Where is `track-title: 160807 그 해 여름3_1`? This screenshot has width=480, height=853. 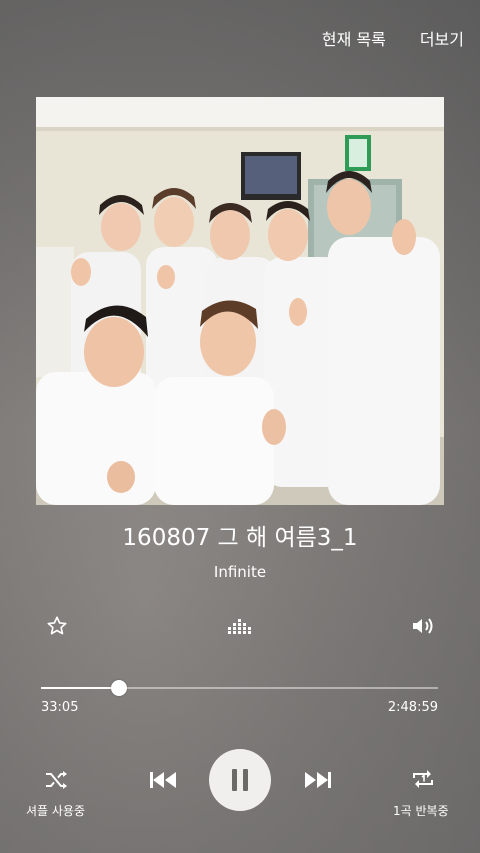 track-title: 160807 그 해 여름3_1 is located at coordinates (240, 538).